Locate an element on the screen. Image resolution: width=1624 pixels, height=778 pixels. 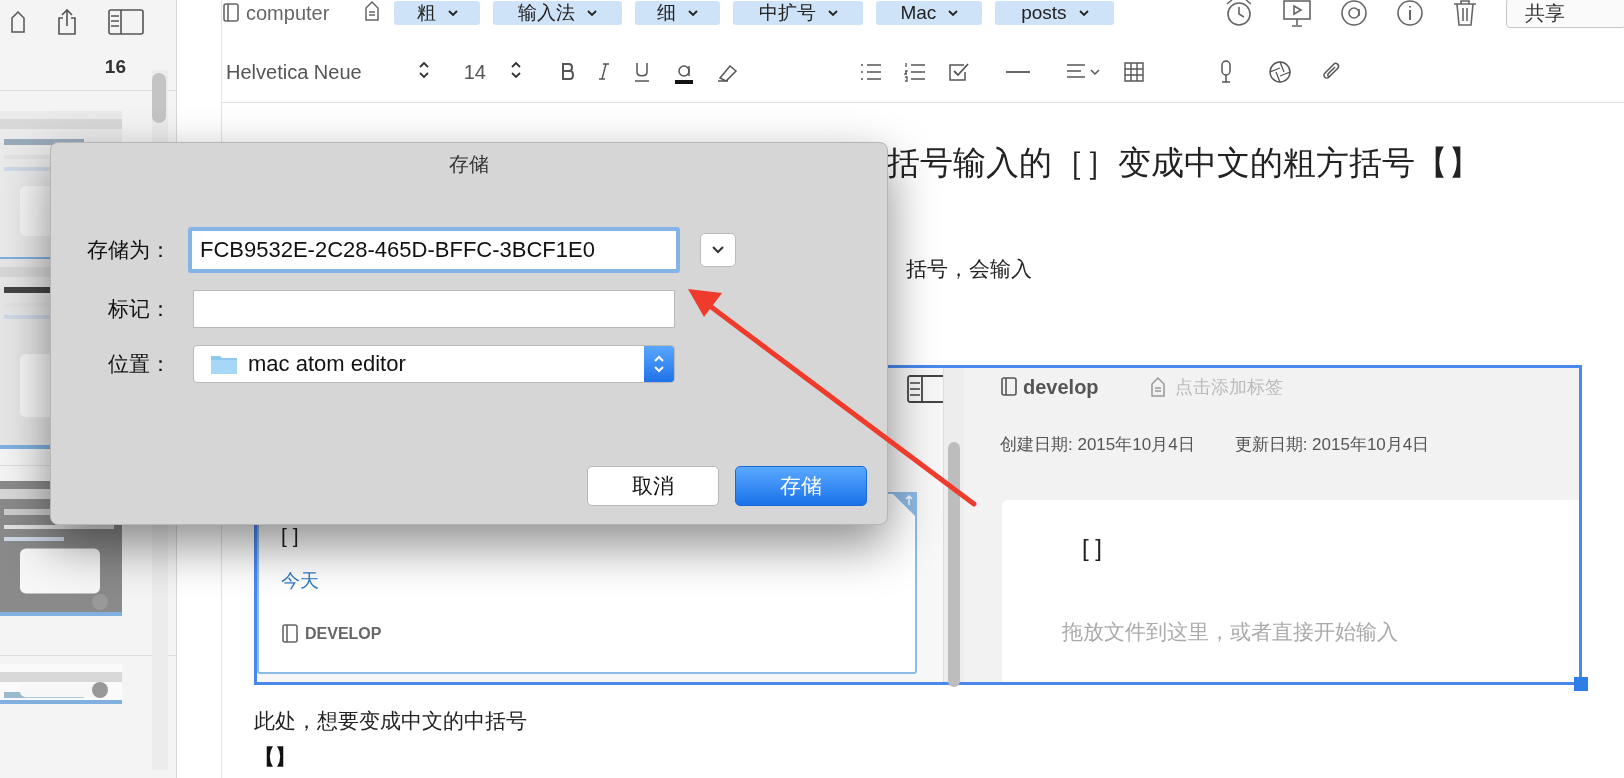
italic-icon is located at coordinates (603, 72).